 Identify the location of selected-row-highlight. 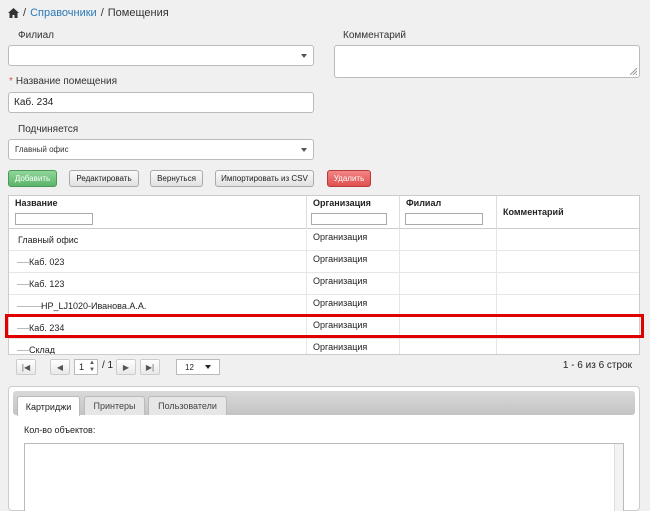
(324, 326).